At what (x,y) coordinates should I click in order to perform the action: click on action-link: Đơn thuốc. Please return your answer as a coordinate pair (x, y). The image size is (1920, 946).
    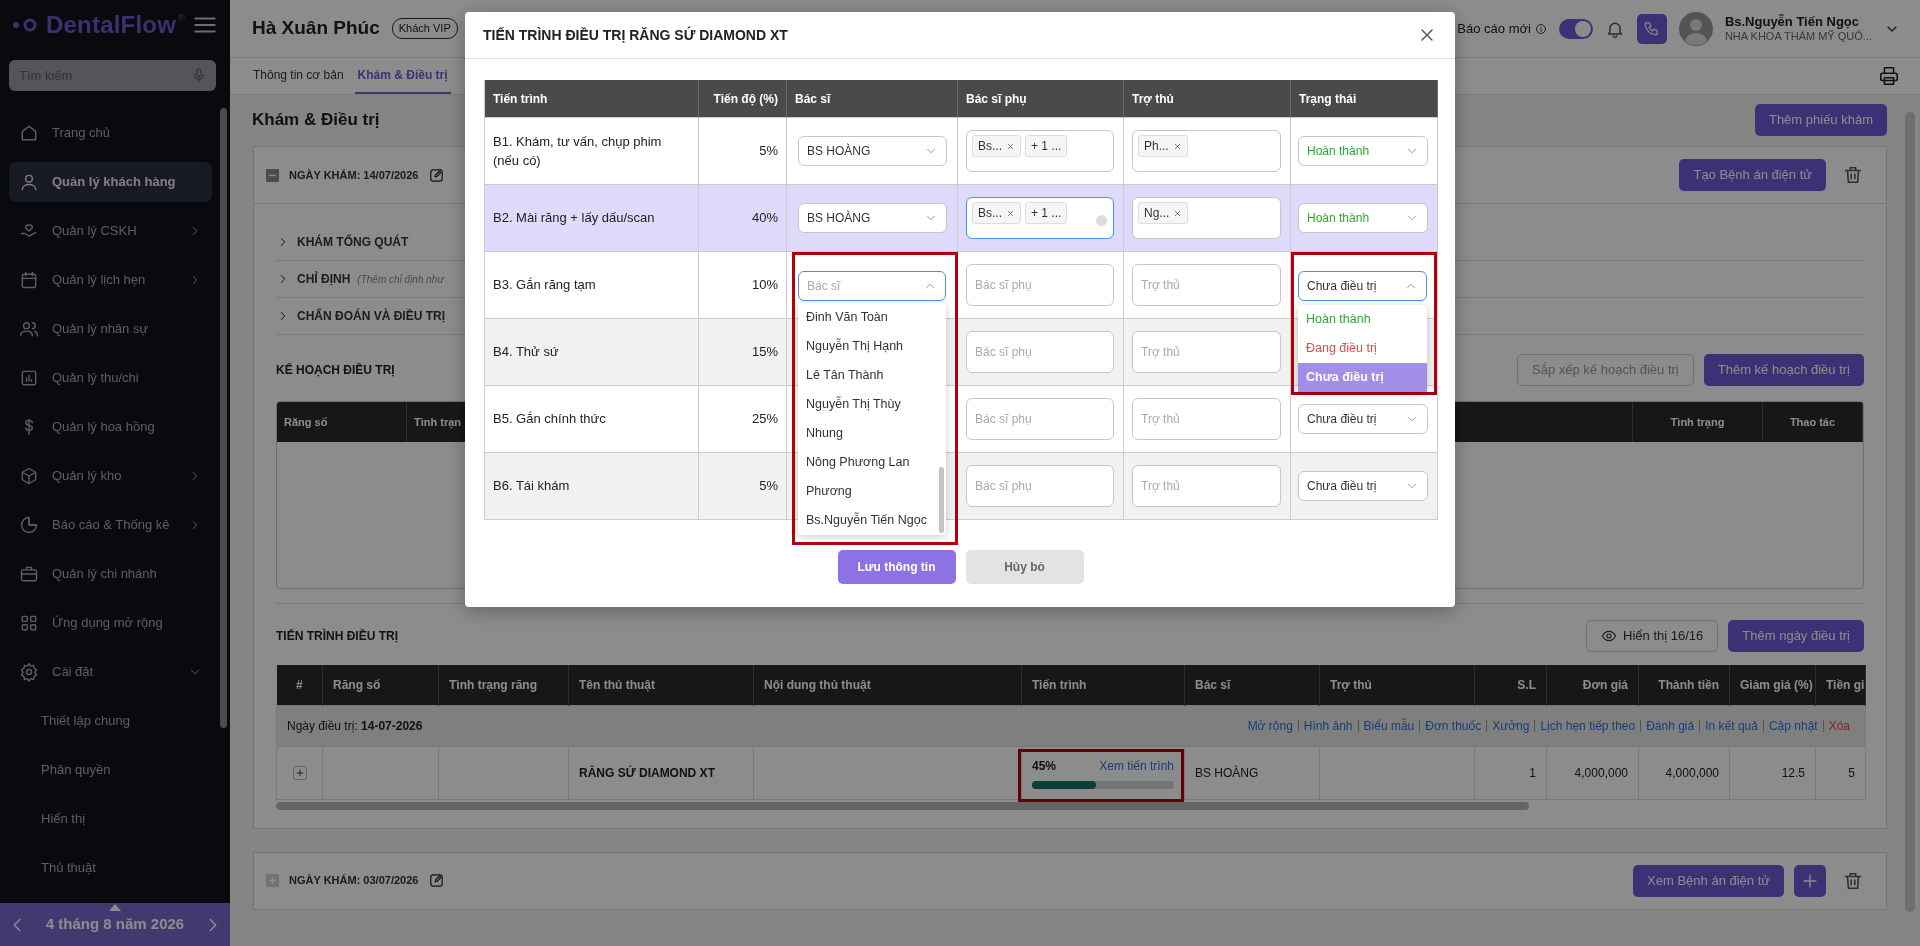
    Looking at the image, I should click on (1453, 725).